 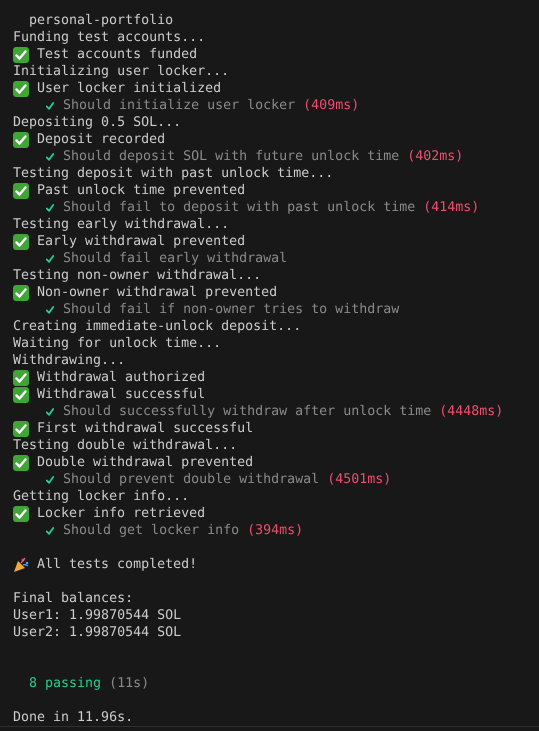 I want to click on log-line: User2: 1.99870544 SOL, so click(x=97, y=632).